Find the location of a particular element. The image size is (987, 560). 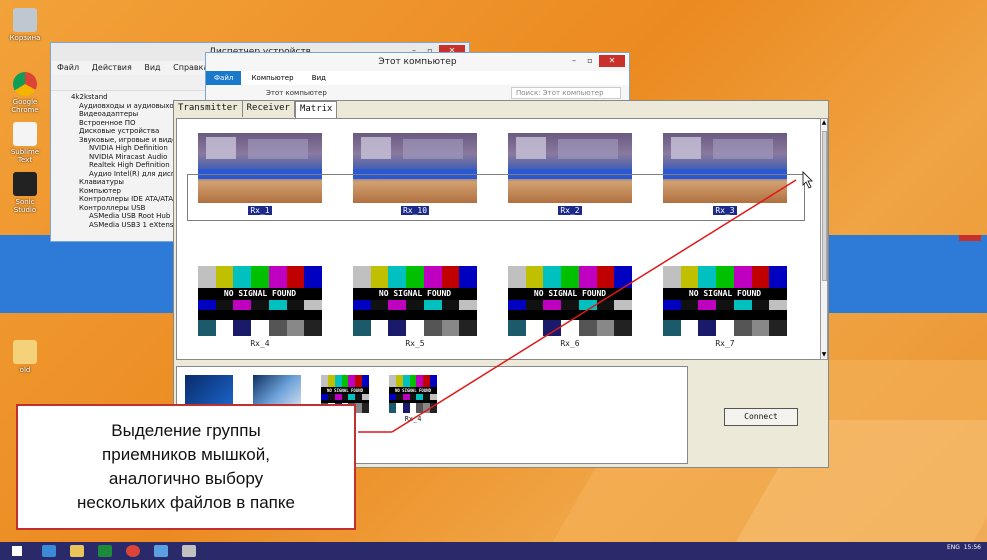

receiver-tile: NO SIGNAL FOUND Rx_7 is located at coordinates (725, 307).